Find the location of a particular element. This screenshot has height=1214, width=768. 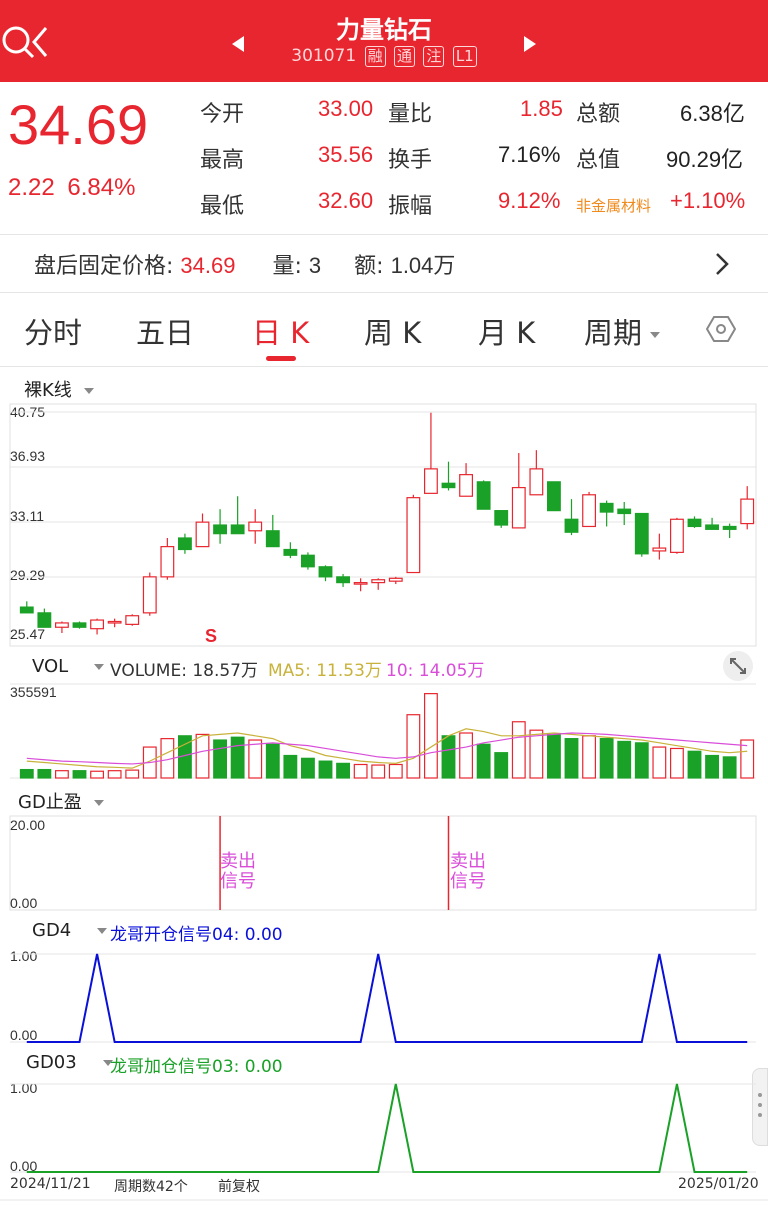

stock-code-row: 301071 融 通 注 L1 is located at coordinates (384, 56).